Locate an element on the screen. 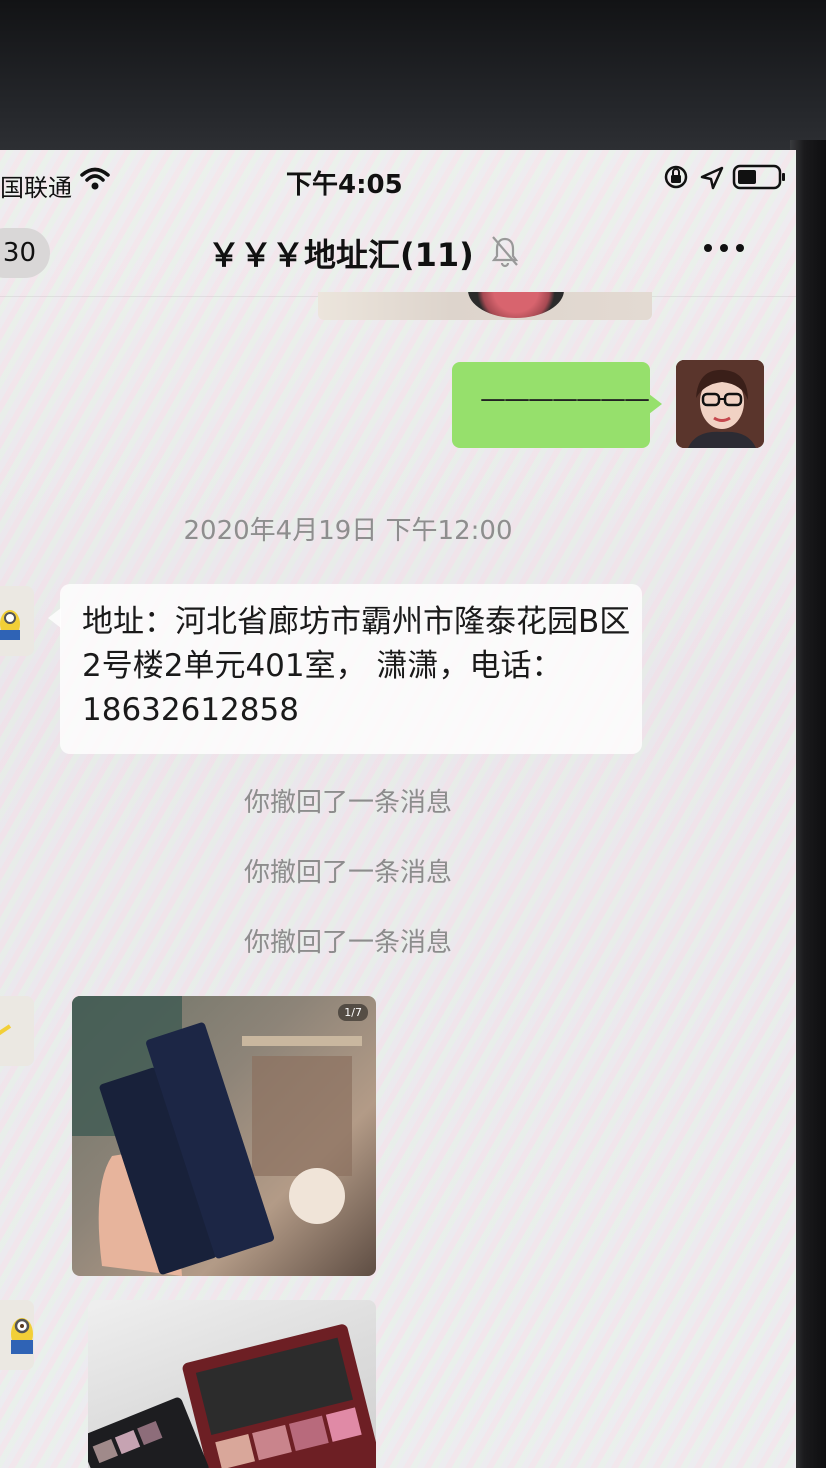 The width and height of the screenshot is (826, 1468). status-icons is located at coordinates (724, 177).